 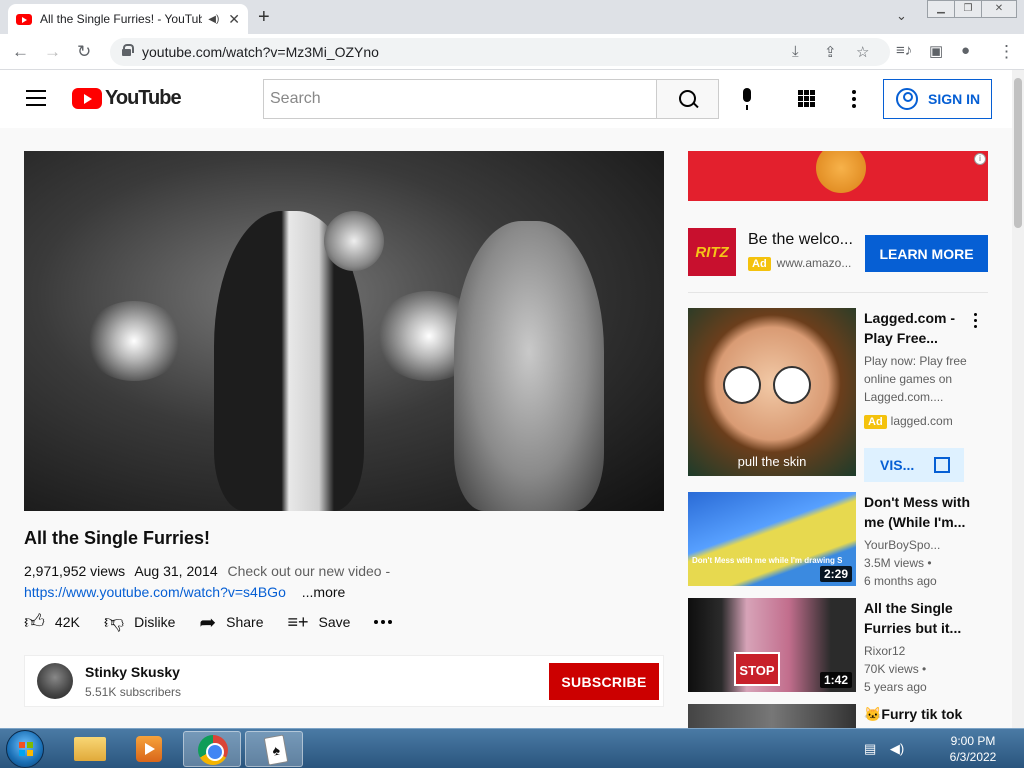 What do you see at coordinates (742, 385) in the screenshot?
I see `eye-left` at bounding box center [742, 385].